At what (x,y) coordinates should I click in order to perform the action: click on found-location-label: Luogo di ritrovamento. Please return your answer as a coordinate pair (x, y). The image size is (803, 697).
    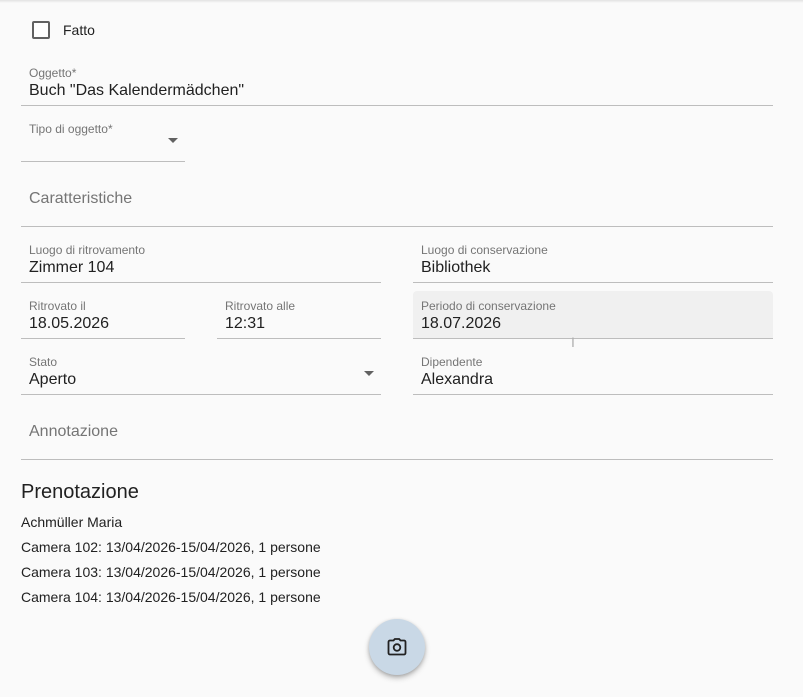
    Looking at the image, I should click on (87, 250).